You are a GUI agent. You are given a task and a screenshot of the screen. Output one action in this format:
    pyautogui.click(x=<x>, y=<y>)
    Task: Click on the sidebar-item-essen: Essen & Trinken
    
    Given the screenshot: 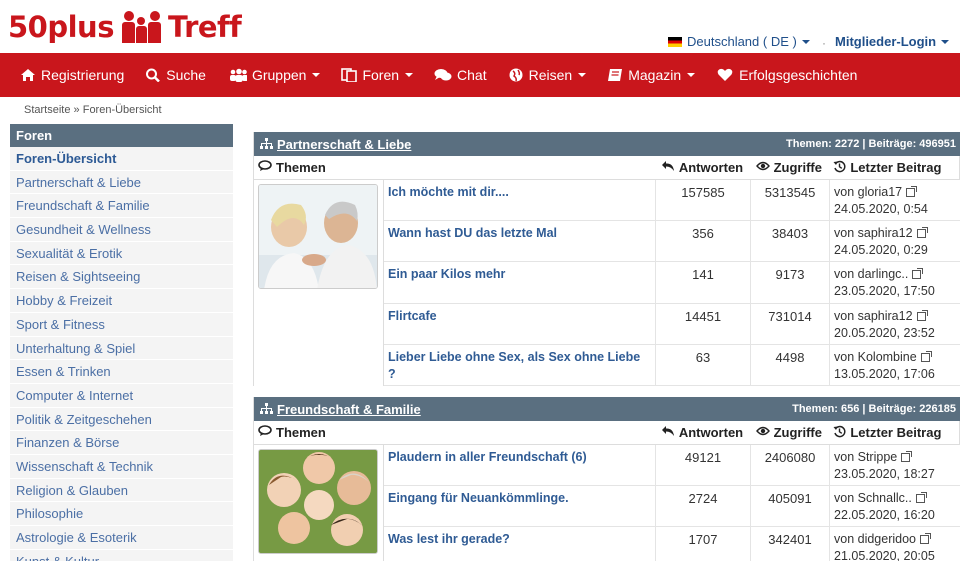 What is the action you would take?
    pyautogui.click(x=121, y=372)
    